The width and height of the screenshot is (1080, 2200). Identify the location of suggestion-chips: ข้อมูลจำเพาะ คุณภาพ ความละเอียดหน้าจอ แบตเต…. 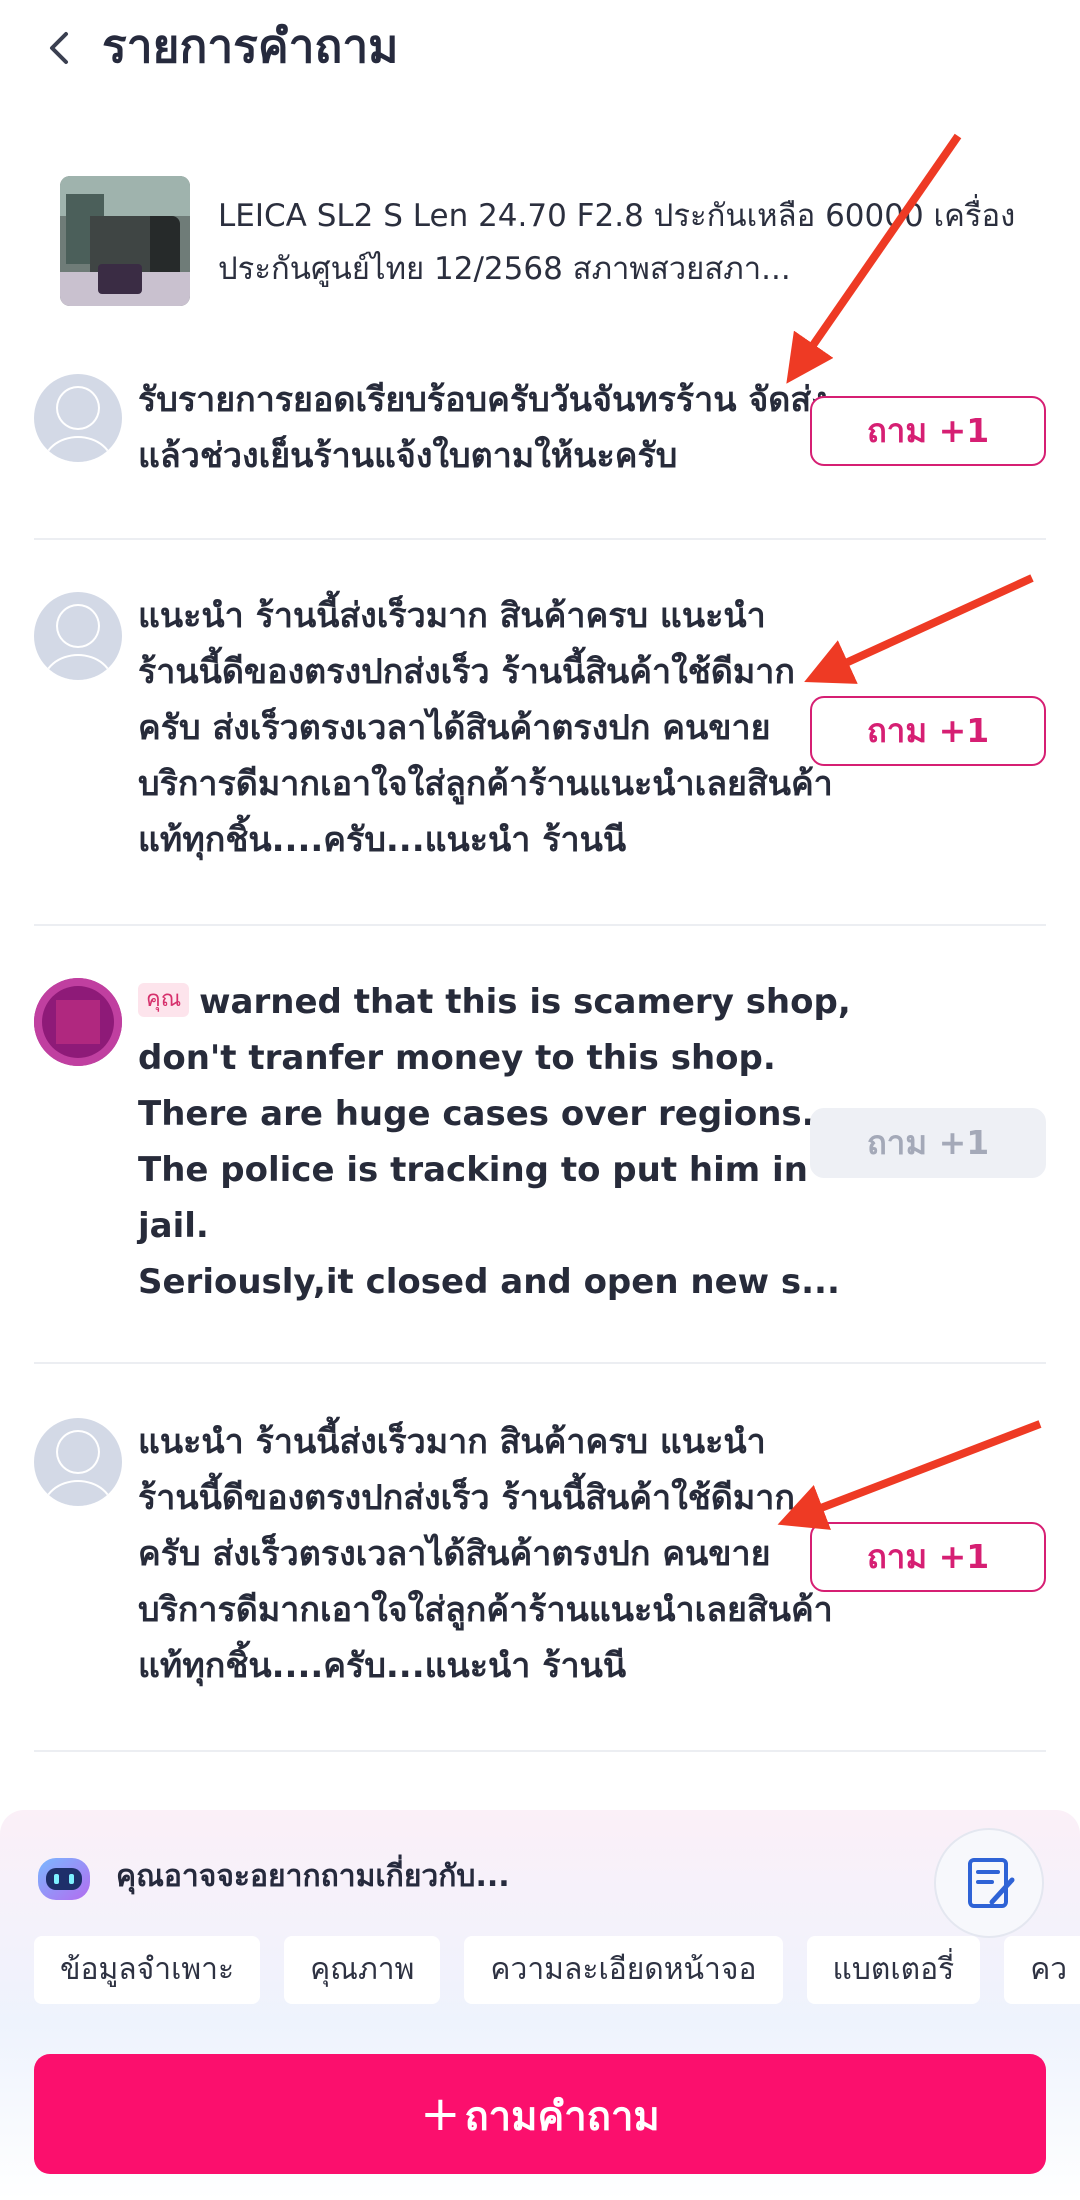
(557, 1971).